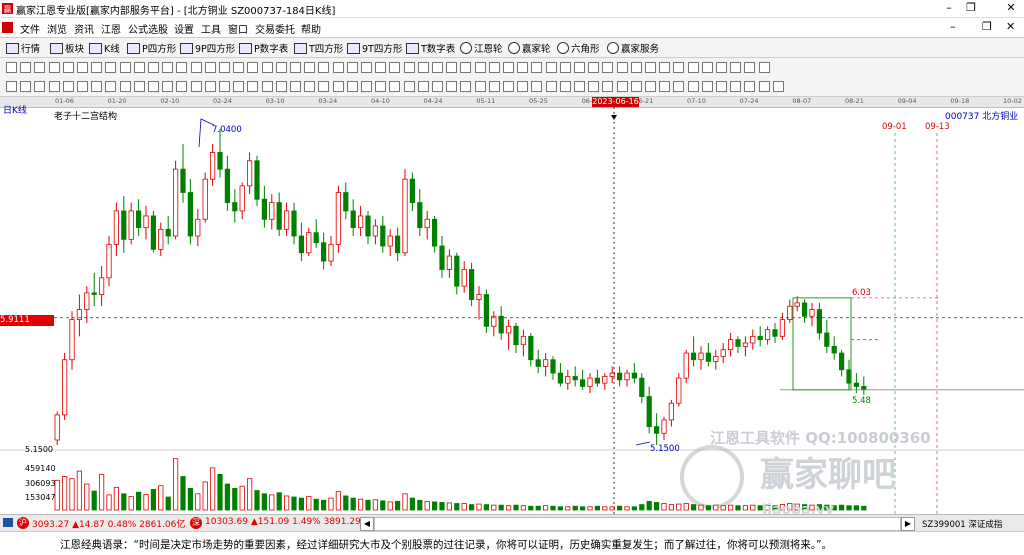  I want to click on toolbar-hexagon: 六角形, so click(578, 48).